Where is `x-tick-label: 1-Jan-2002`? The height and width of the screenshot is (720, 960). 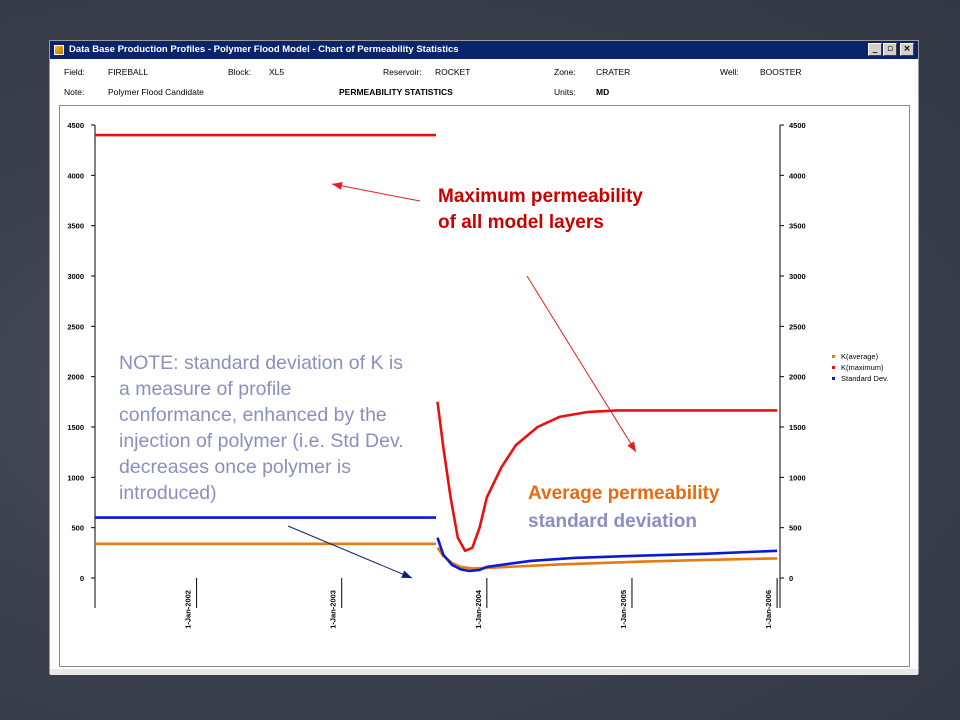 x-tick-label: 1-Jan-2002 is located at coordinates (188, 609).